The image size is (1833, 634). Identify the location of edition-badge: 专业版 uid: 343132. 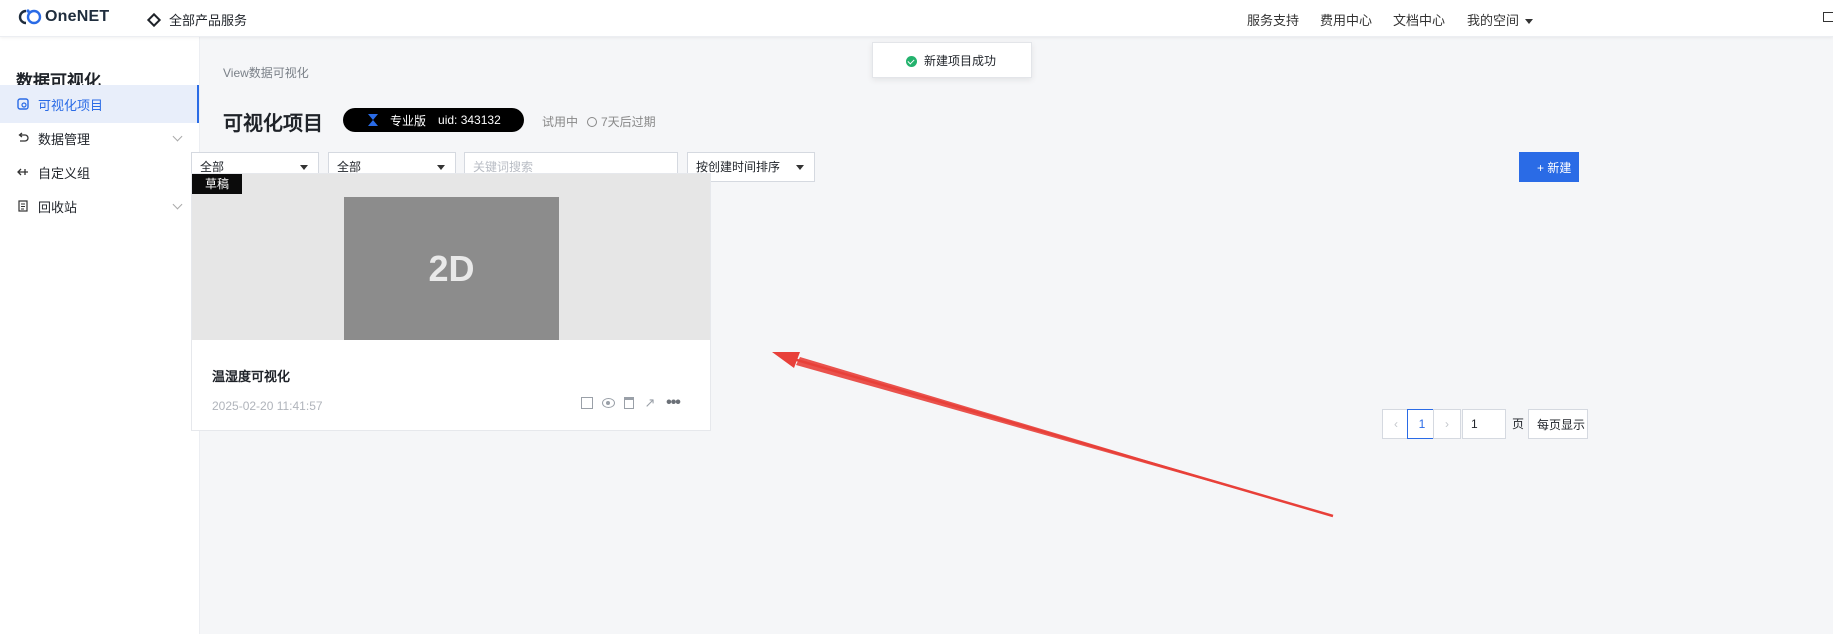
(433, 120).